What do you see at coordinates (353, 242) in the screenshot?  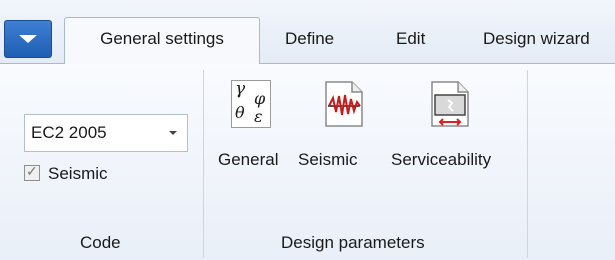 I see `design-parameters-group-label: Design parameters` at bounding box center [353, 242].